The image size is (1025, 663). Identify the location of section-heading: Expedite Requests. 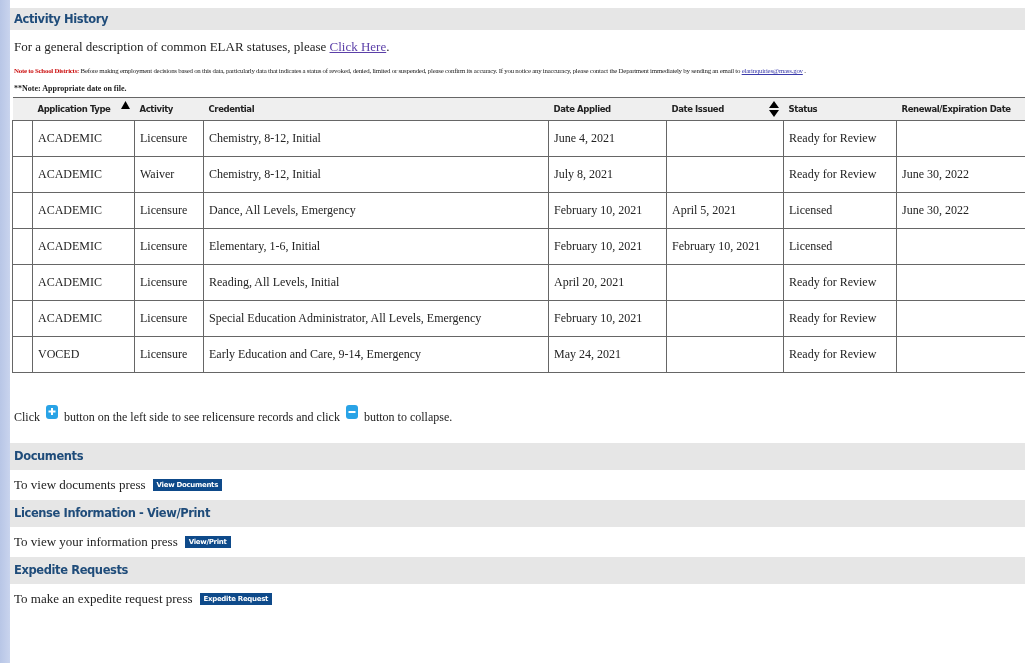
(517, 570).